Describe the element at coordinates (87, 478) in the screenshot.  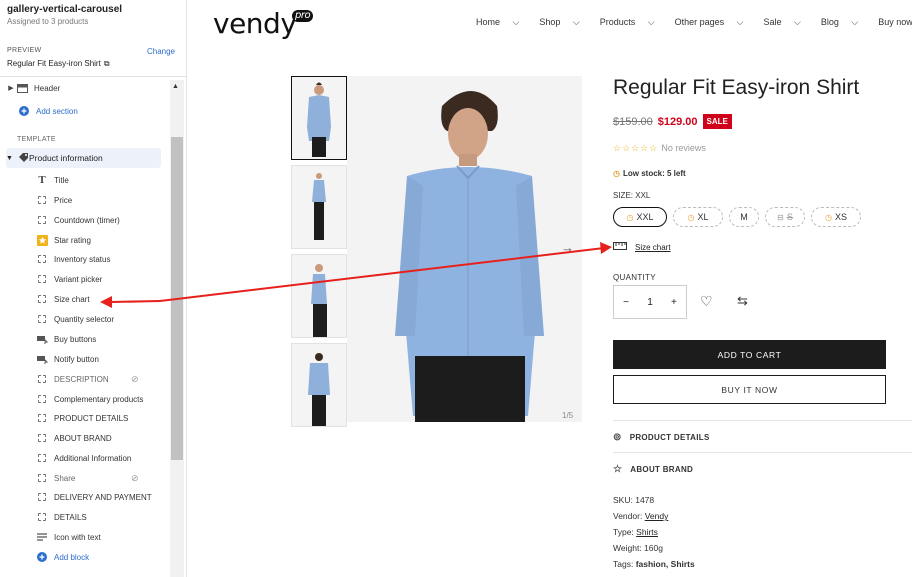
I see `block-item-share: Share ⊘` at that location.